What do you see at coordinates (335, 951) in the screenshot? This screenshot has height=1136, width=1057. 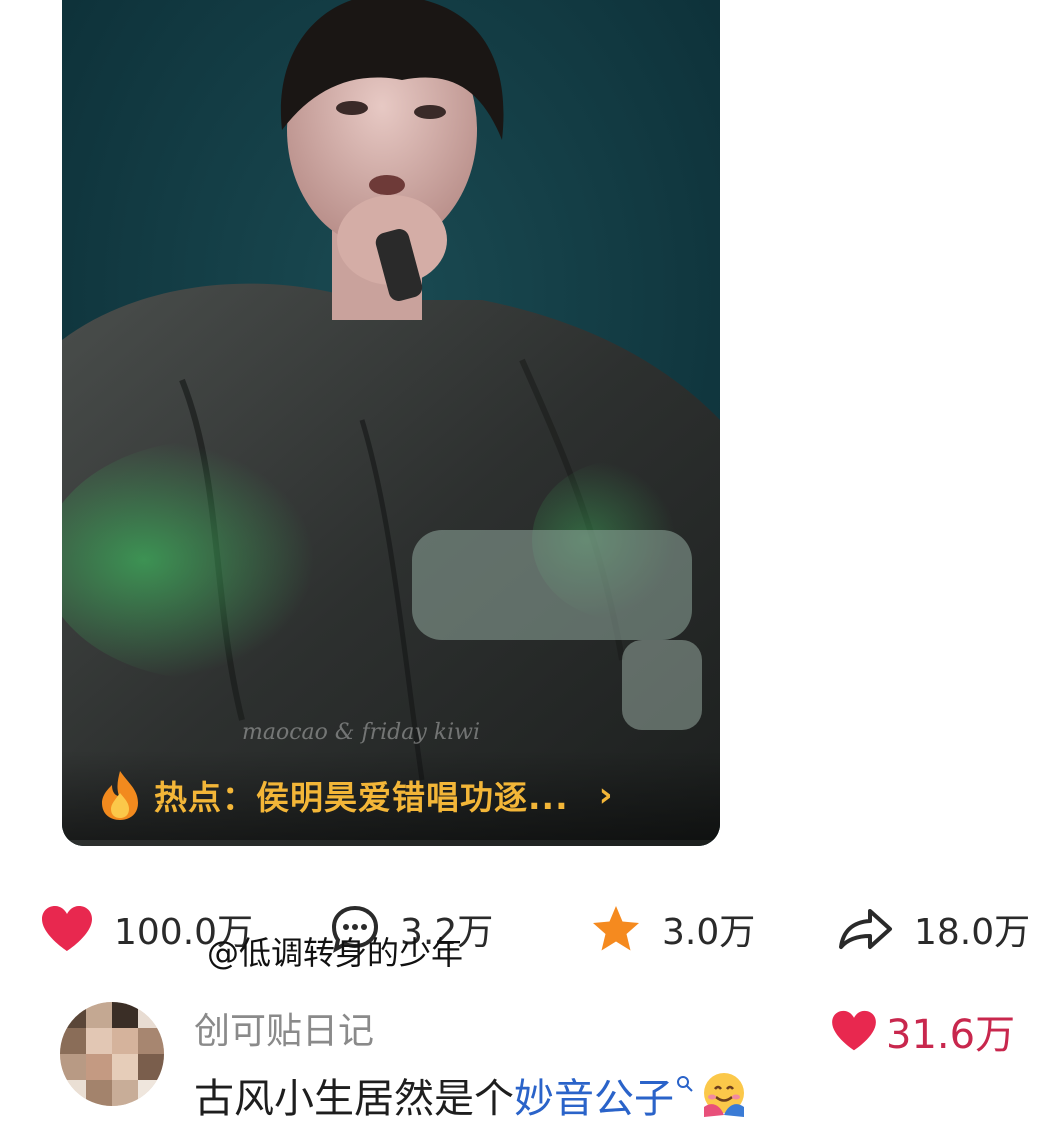 I see `mention-text: @低调转身的少年` at bounding box center [335, 951].